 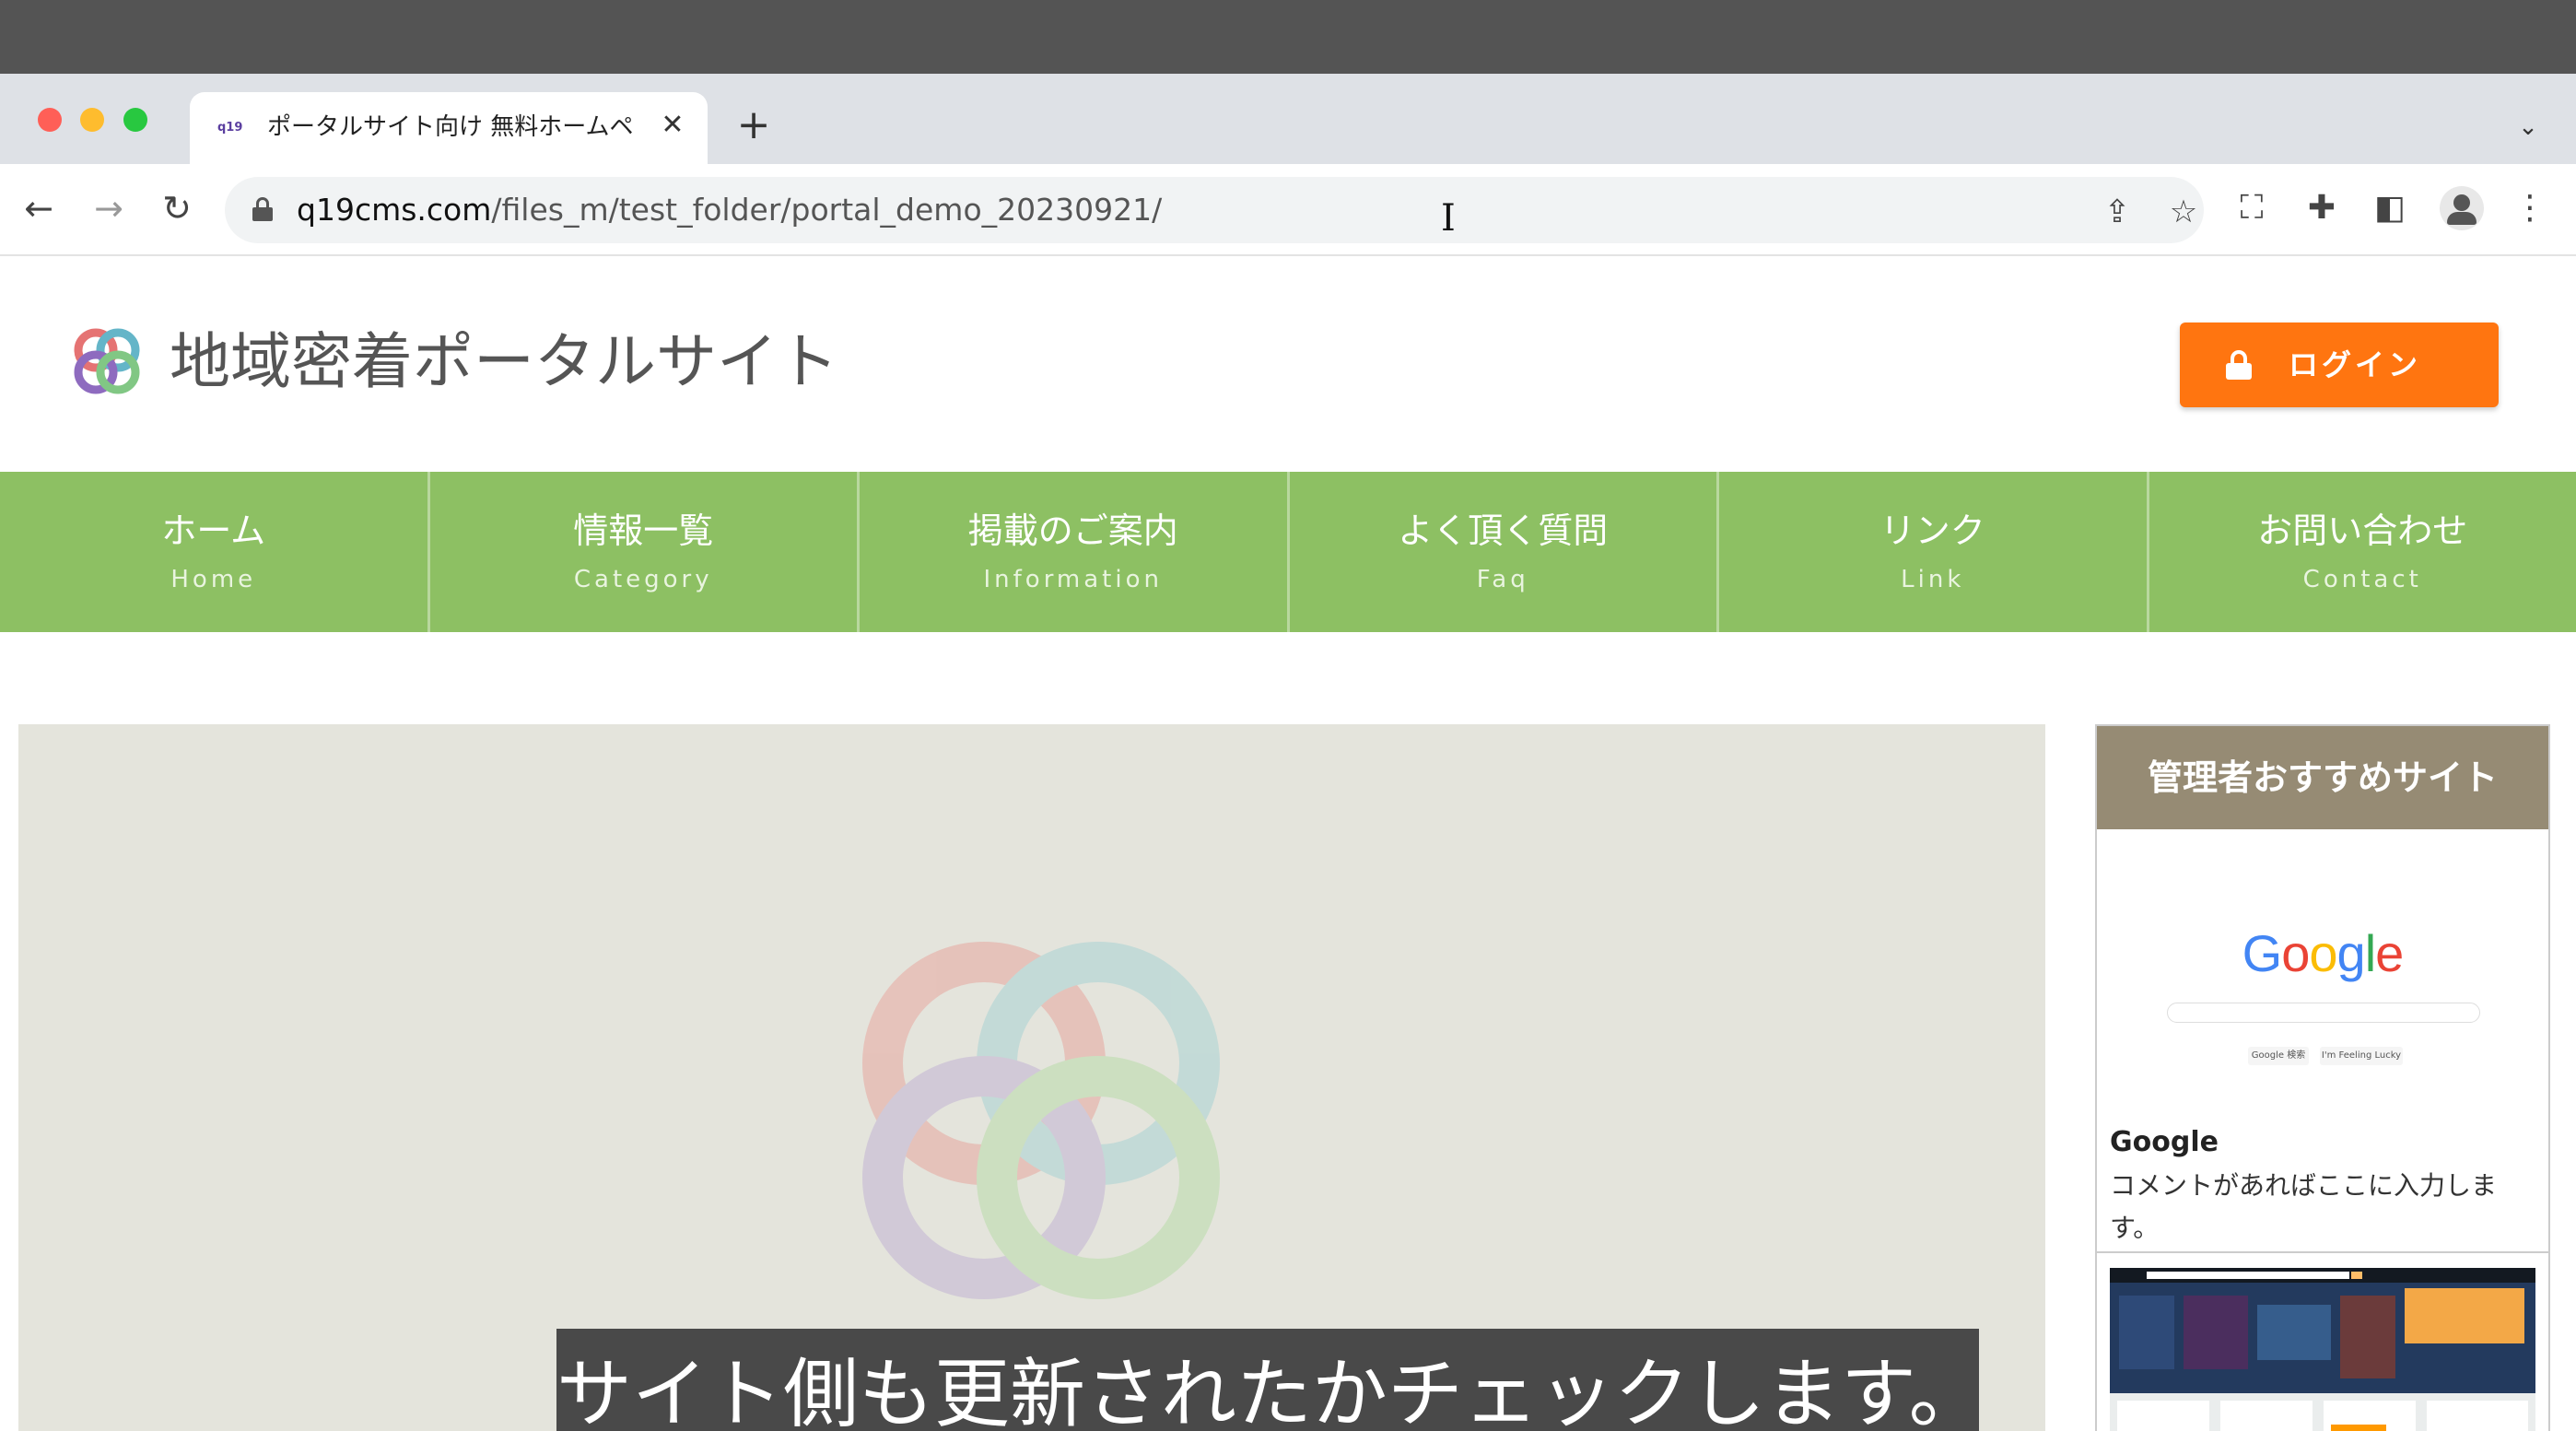 I want to click on tab-search-chevron-icon: ⌄, so click(x=2528, y=127).